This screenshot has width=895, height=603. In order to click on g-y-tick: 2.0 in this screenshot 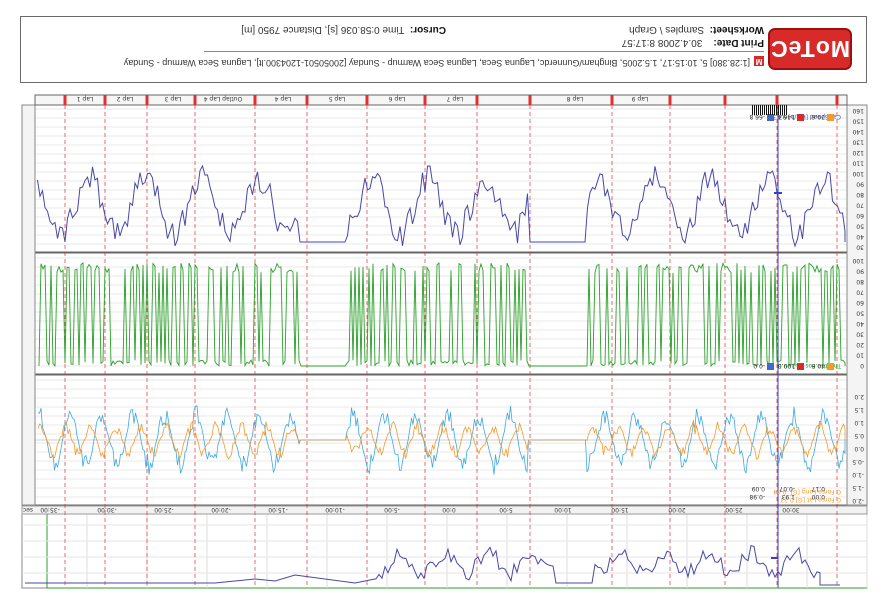, I will do `click(859, 396)`.